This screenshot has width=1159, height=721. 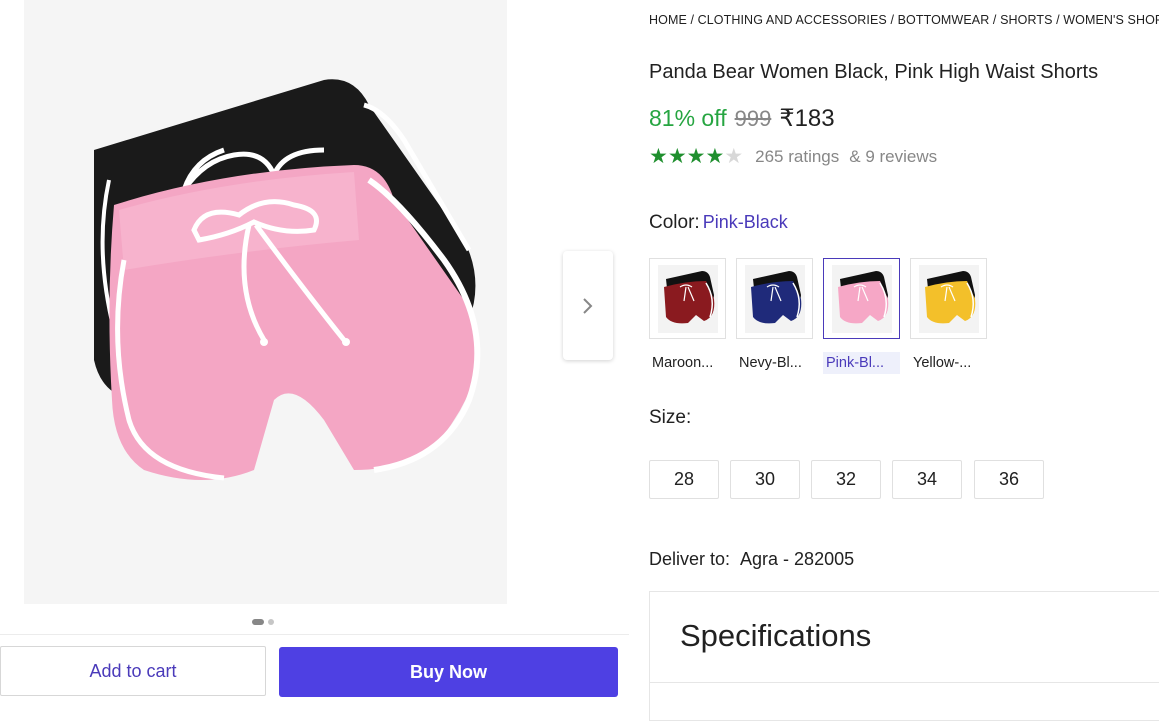 What do you see at coordinates (765, 479) in the screenshot?
I see `size-option-30: 30` at bounding box center [765, 479].